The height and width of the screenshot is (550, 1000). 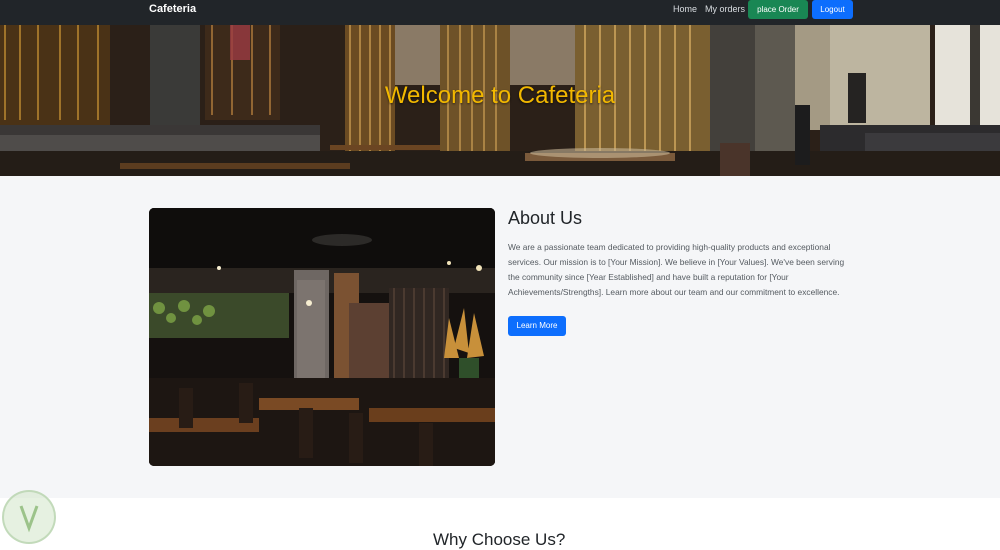 I want to click on nav-link-home: Home, so click(x=685, y=9).